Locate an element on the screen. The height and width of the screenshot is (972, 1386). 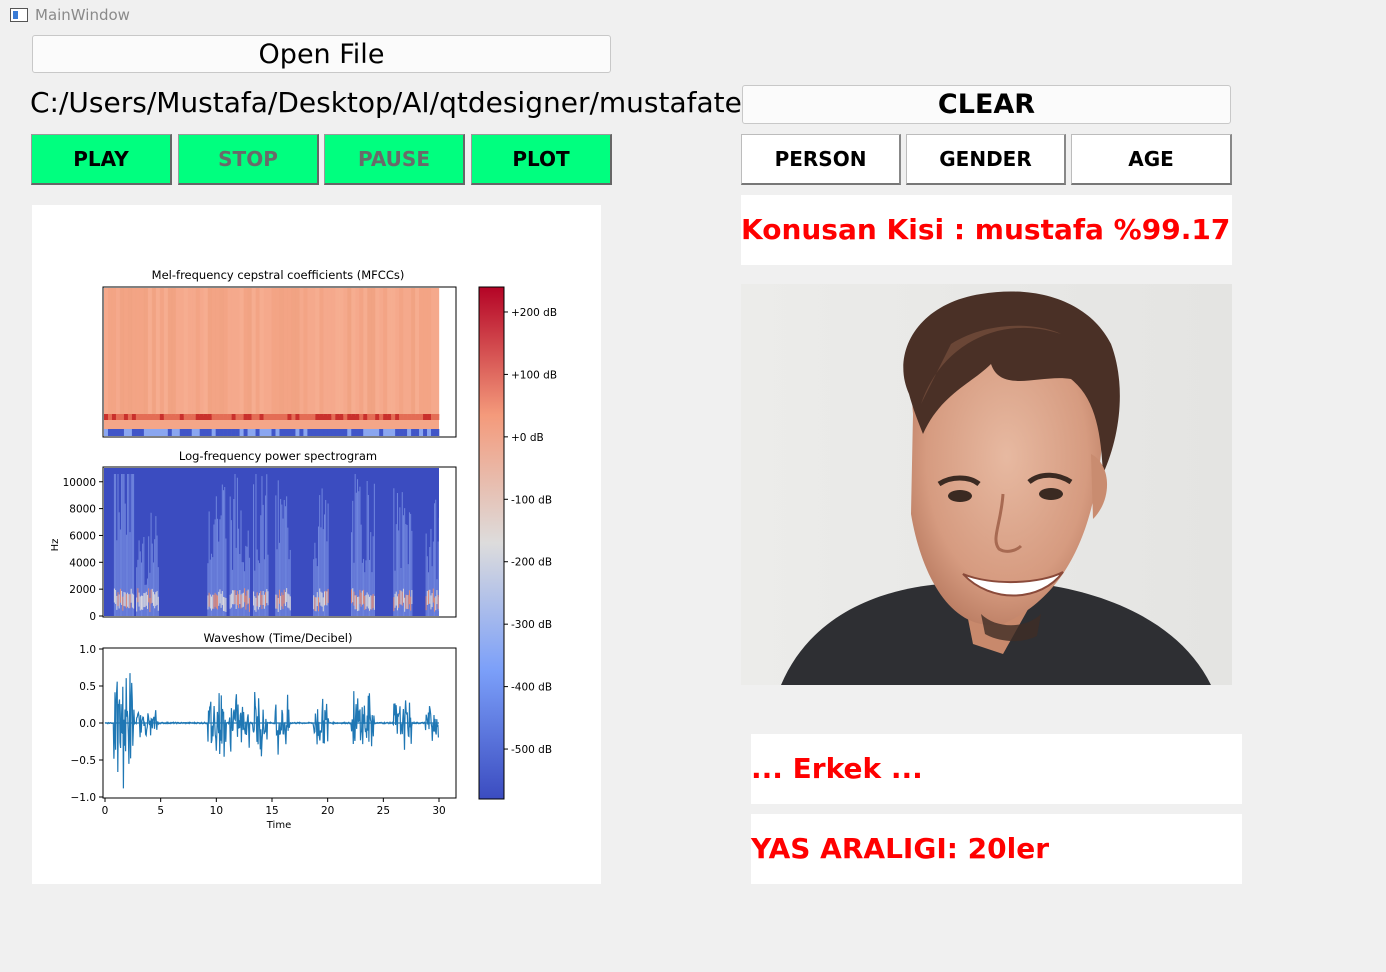
waveform-xlabel: Time is located at coordinates (278, 825).